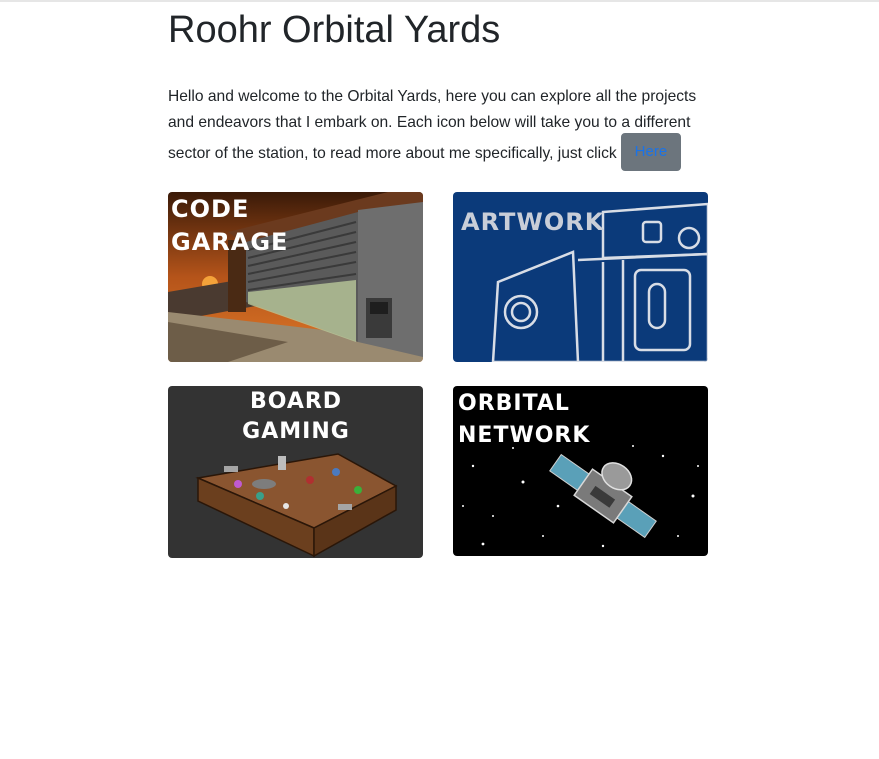 This screenshot has height=759, width=879. I want to click on orbital-network-title-line-2: NETWORK, so click(524, 435).